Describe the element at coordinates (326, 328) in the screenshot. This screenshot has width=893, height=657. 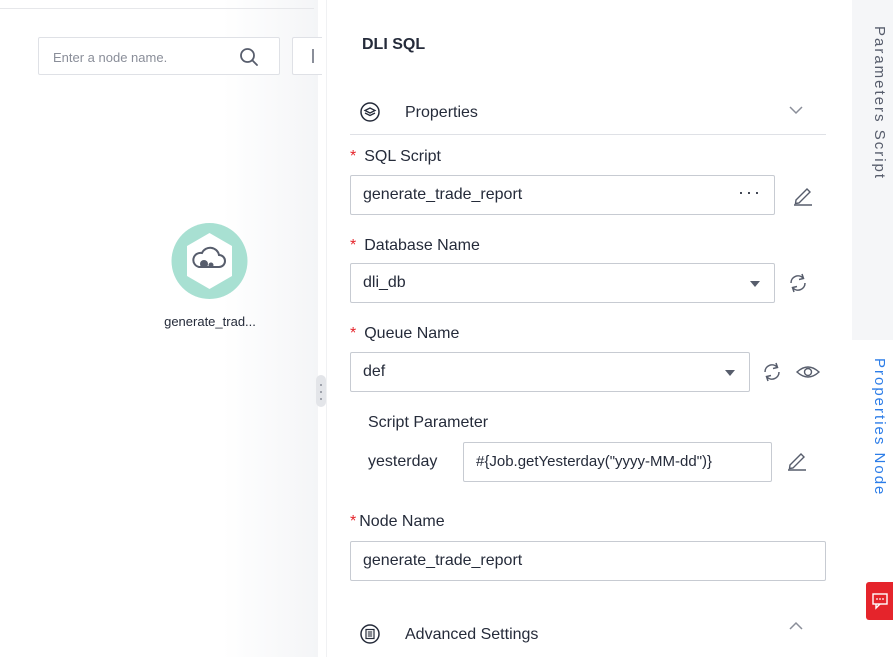
I see `panel-divider` at that location.